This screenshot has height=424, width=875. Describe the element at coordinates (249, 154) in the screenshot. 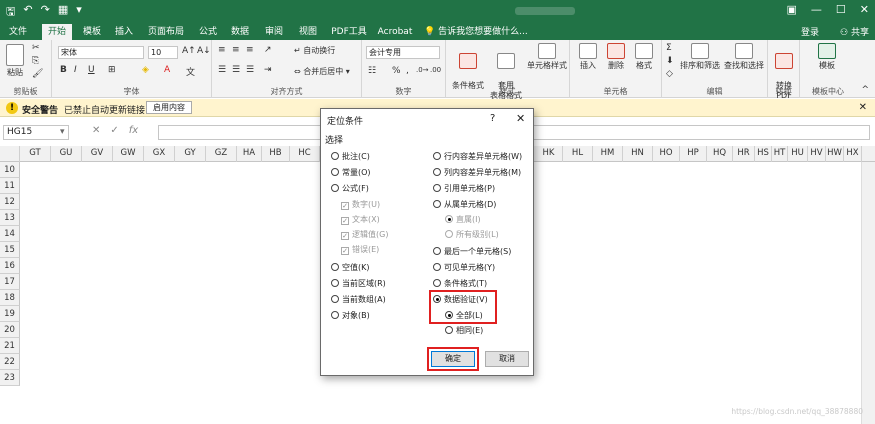

I see `column-header: HA` at that location.